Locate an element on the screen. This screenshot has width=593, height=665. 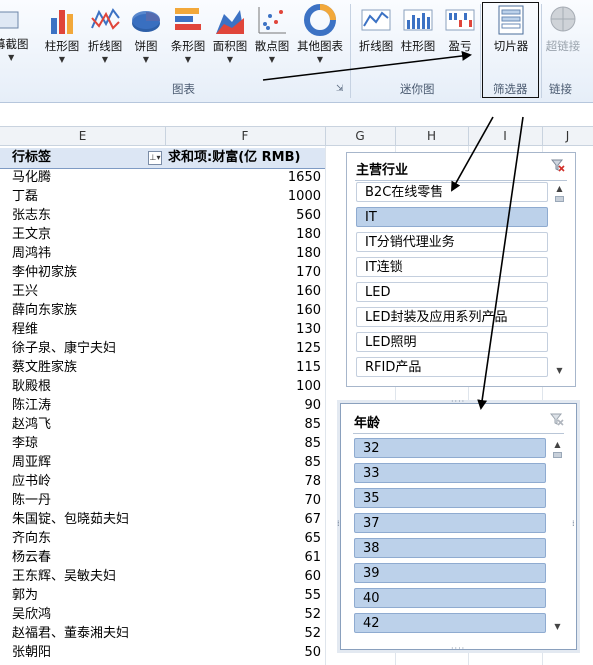
row-value: 55 is located at coordinates (312, 595).